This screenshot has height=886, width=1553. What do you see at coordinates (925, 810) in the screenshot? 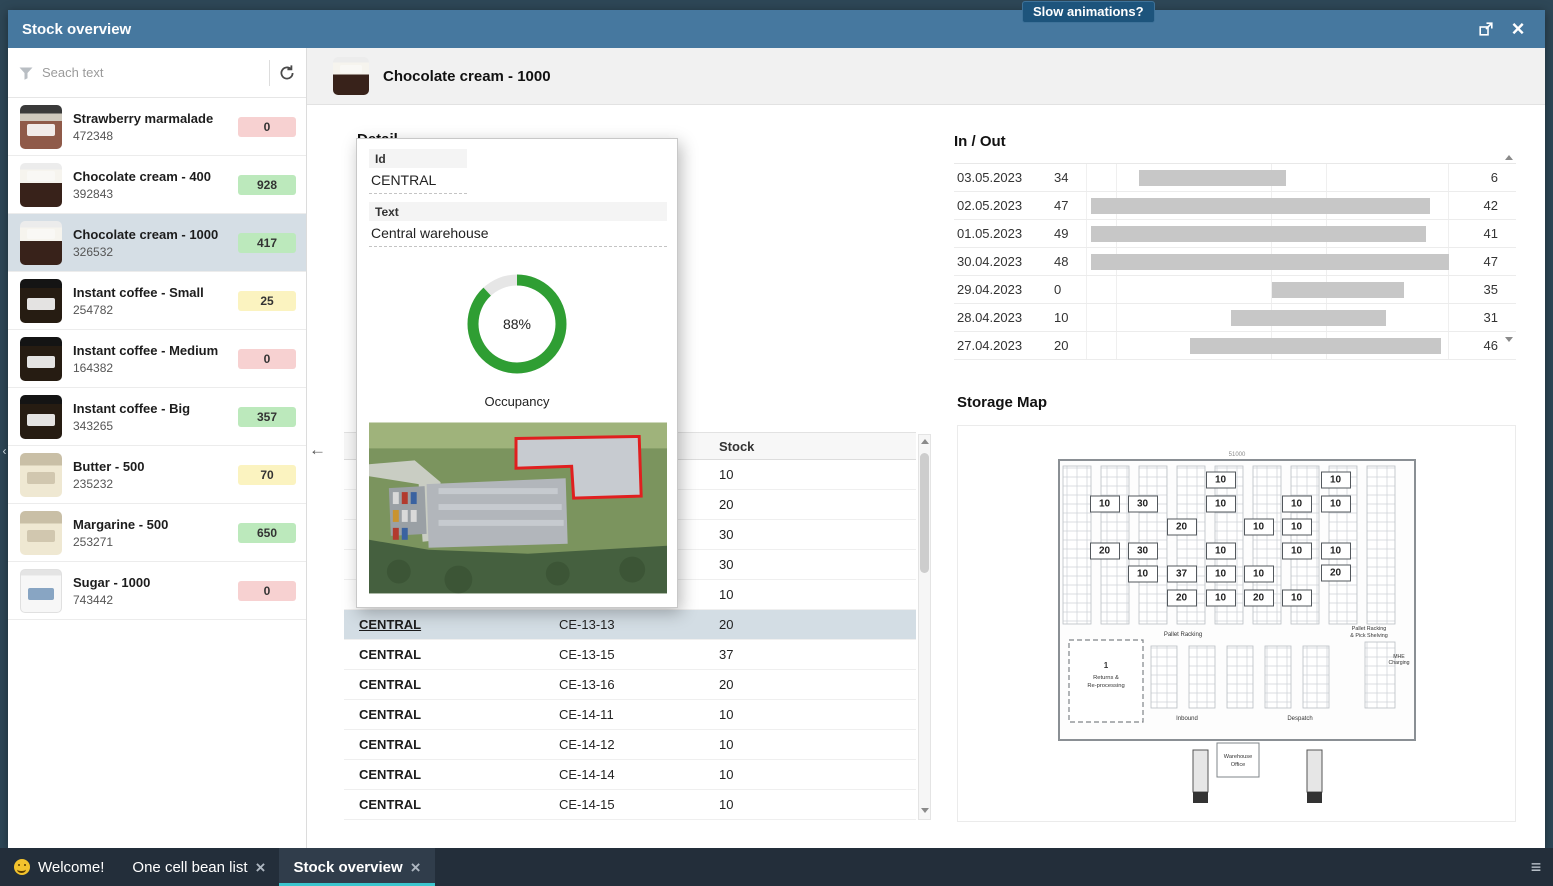
I see `scroll-down-icon` at bounding box center [925, 810].